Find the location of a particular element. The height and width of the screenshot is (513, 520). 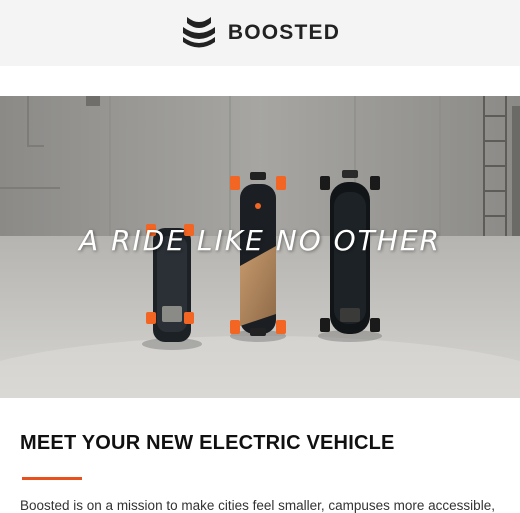

section-title: MEET YOUR NEW ELECTRIC VEHICLE is located at coordinates (207, 443).